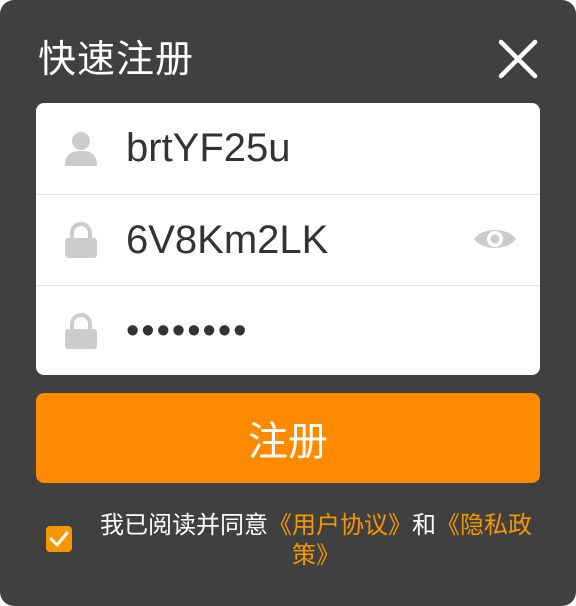 This screenshot has width=576, height=606. I want to click on agreement-text: 我已阅读并同意《用户协议》和《隐私政策》, so click(316, 540).